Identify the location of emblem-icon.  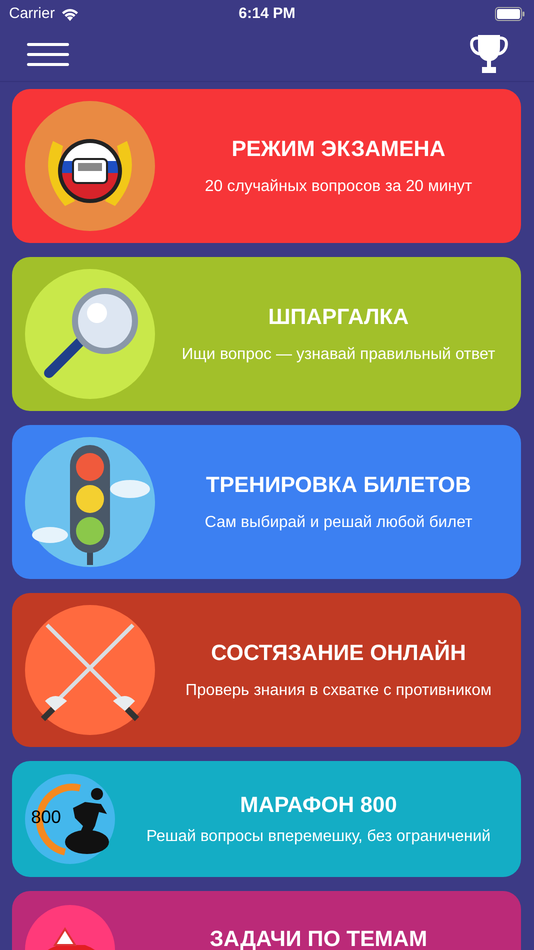
(90, 166).